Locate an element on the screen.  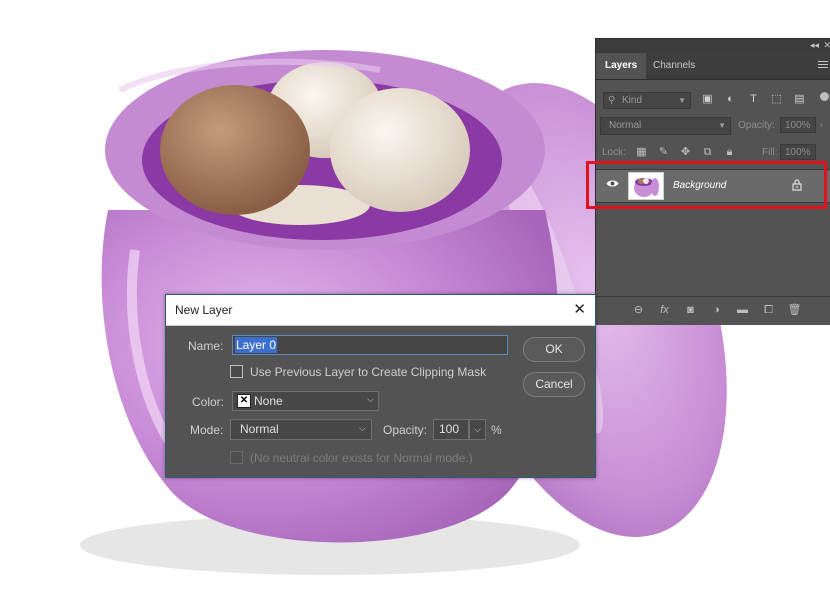
filter-toggle-icon is located at coordinates (824, 96).